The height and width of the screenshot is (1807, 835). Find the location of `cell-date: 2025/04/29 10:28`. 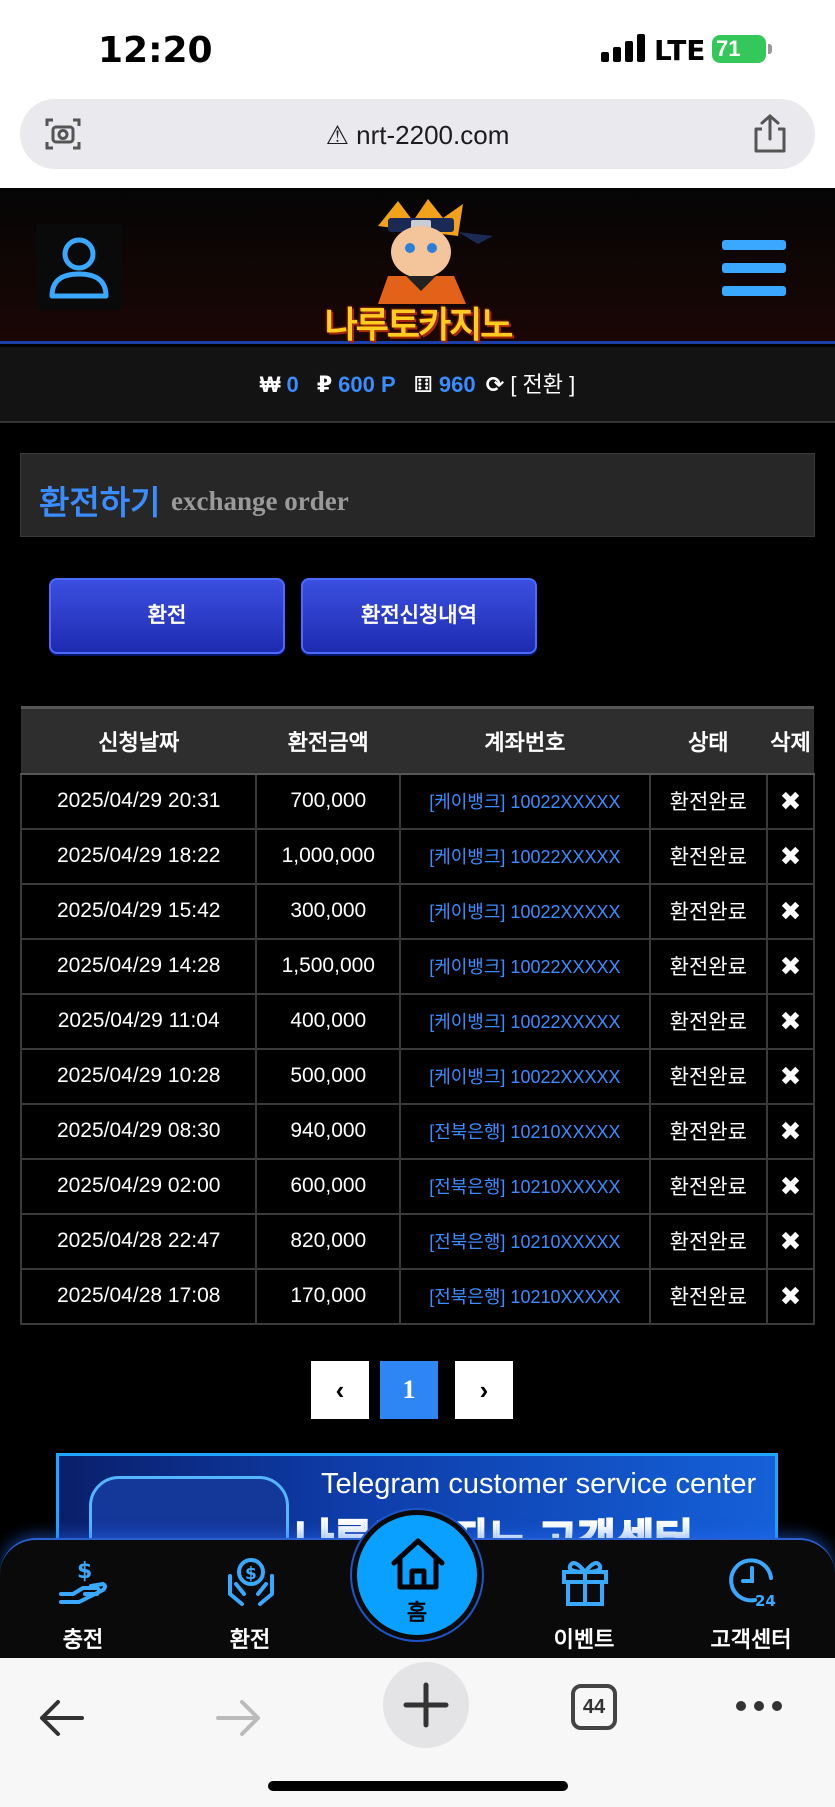

cell-date: 2025/04/29 10:28 is located at coordinates (138, 1076).